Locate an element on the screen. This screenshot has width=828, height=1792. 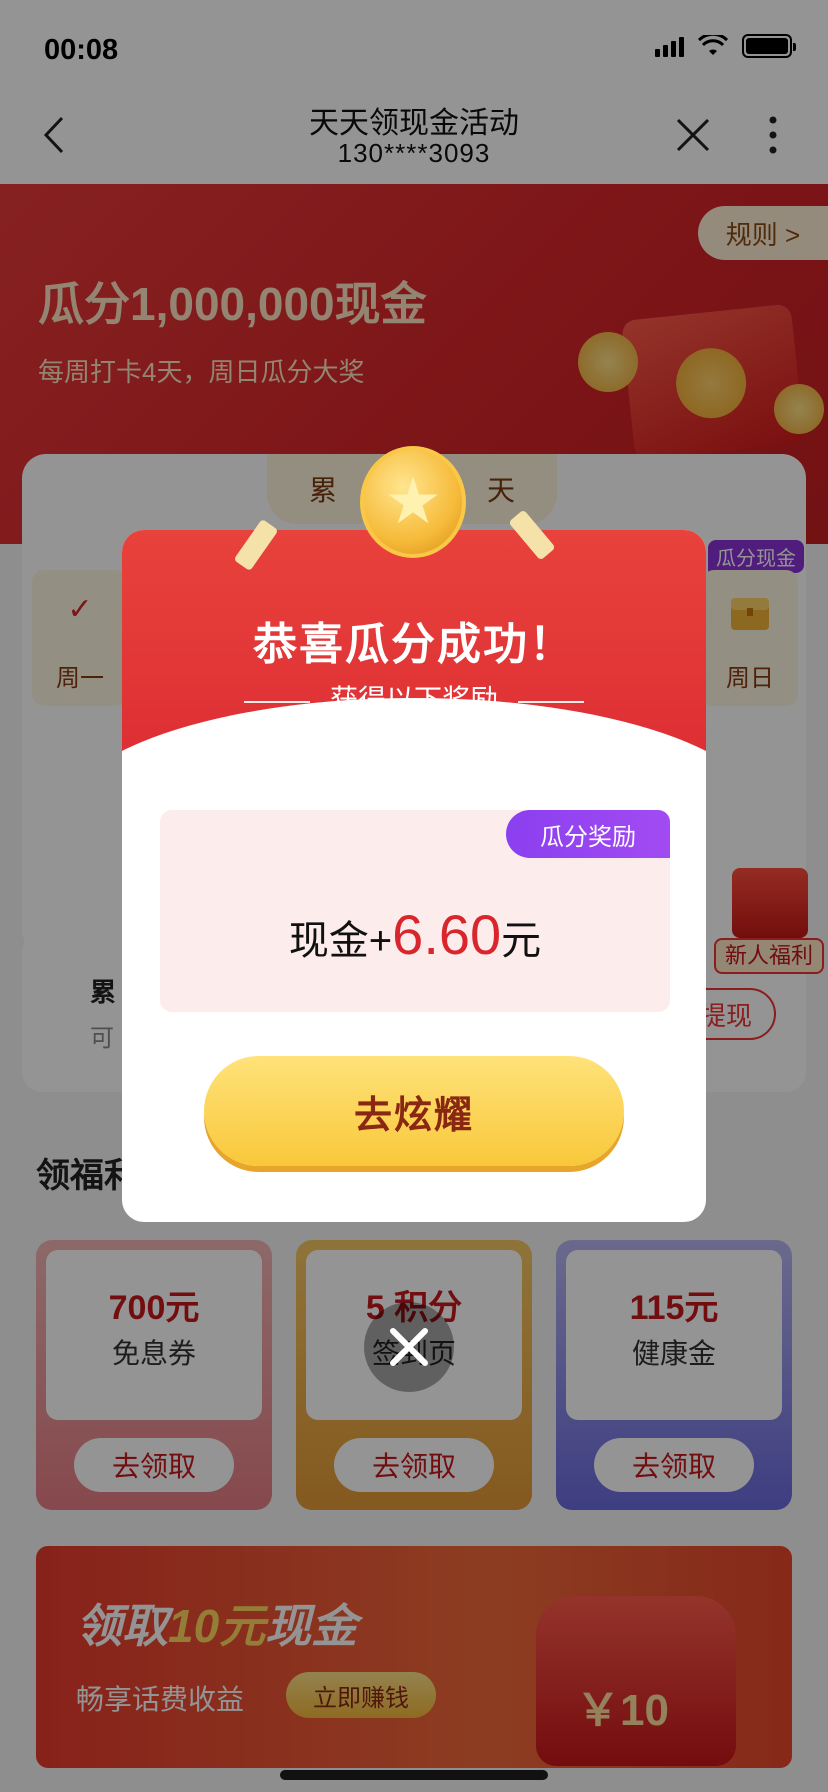
close-icon is located at coordinates (409, 1347).